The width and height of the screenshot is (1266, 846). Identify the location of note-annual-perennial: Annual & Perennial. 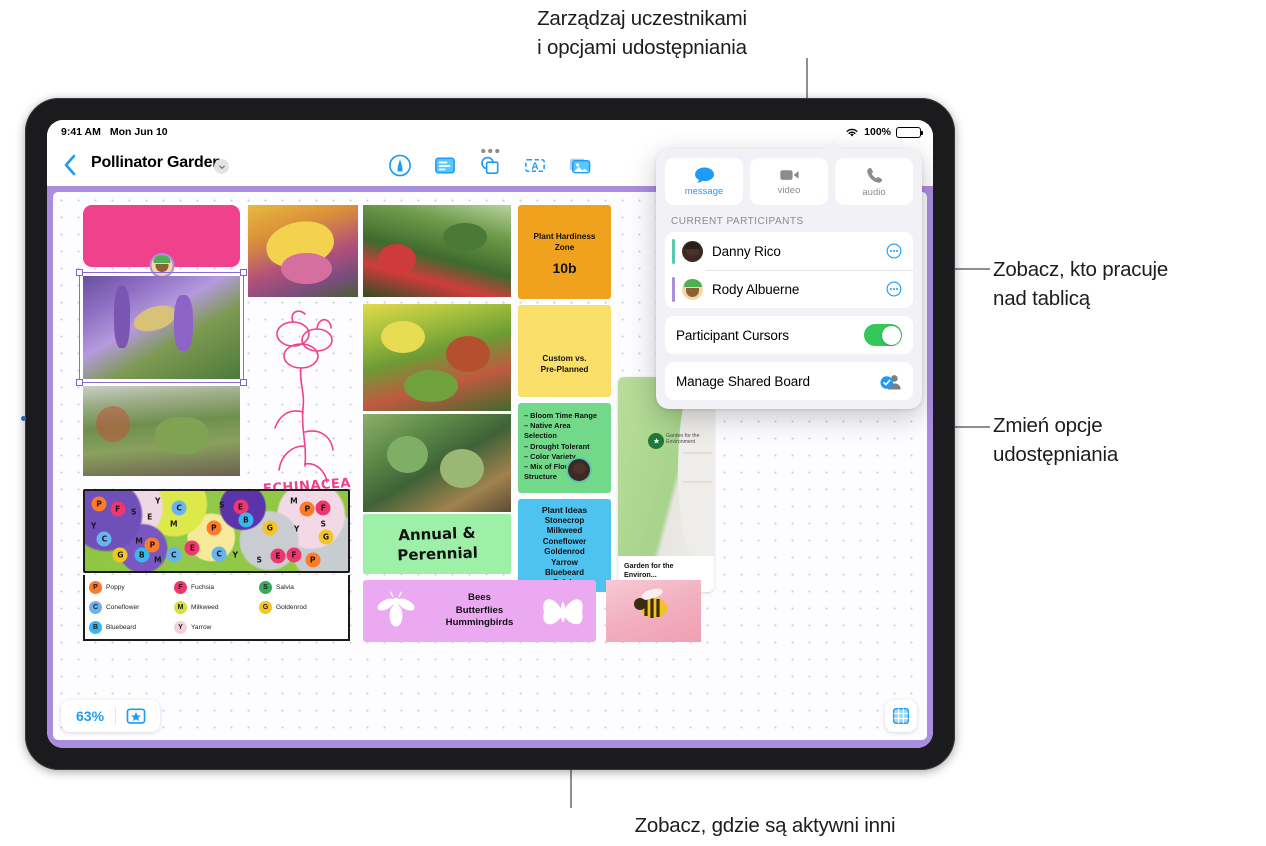
(437, 544).